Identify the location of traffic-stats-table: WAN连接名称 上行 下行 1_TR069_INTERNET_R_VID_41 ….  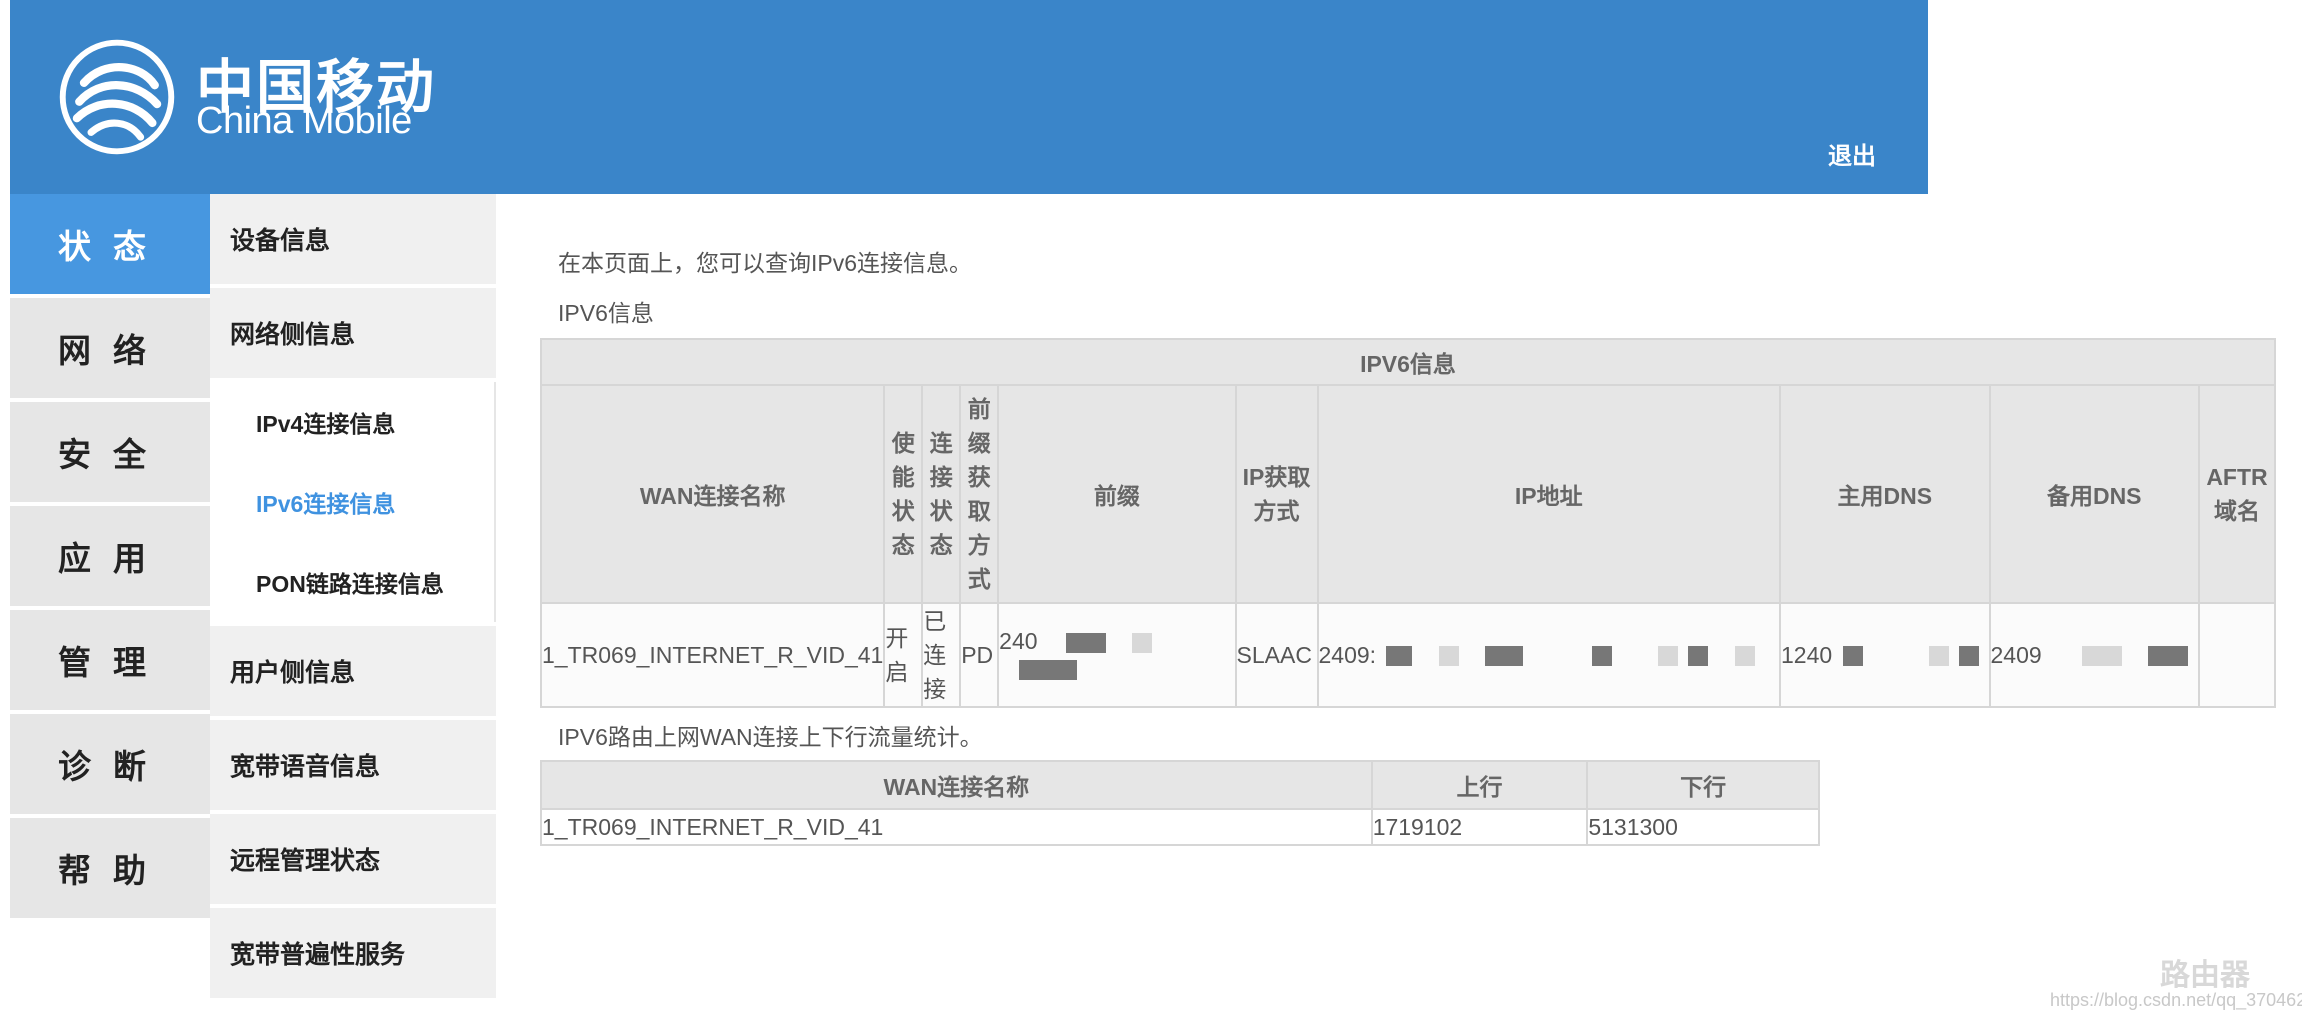
(1180, 803).